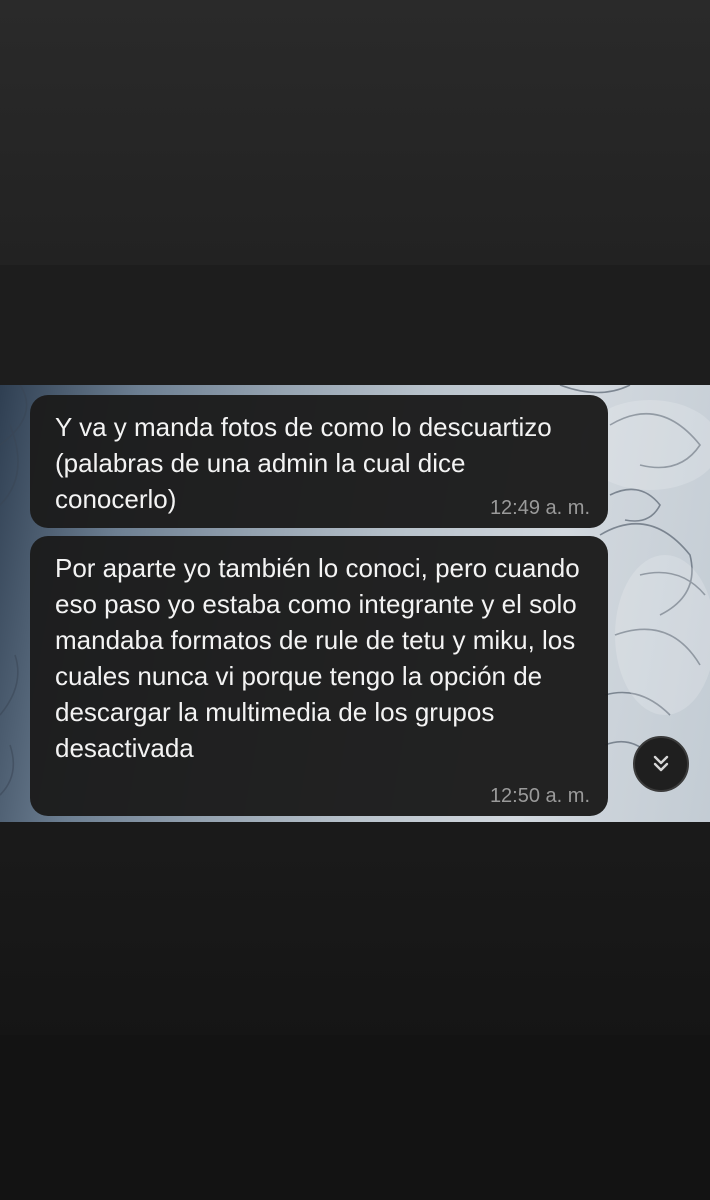 The width and height of the screenshot is (710, 1200). What do you see at coordinates (539, 796) in the screenshot?
I see `message-timestamp: 12:50 a. m.` at bounding box center [539, 796].